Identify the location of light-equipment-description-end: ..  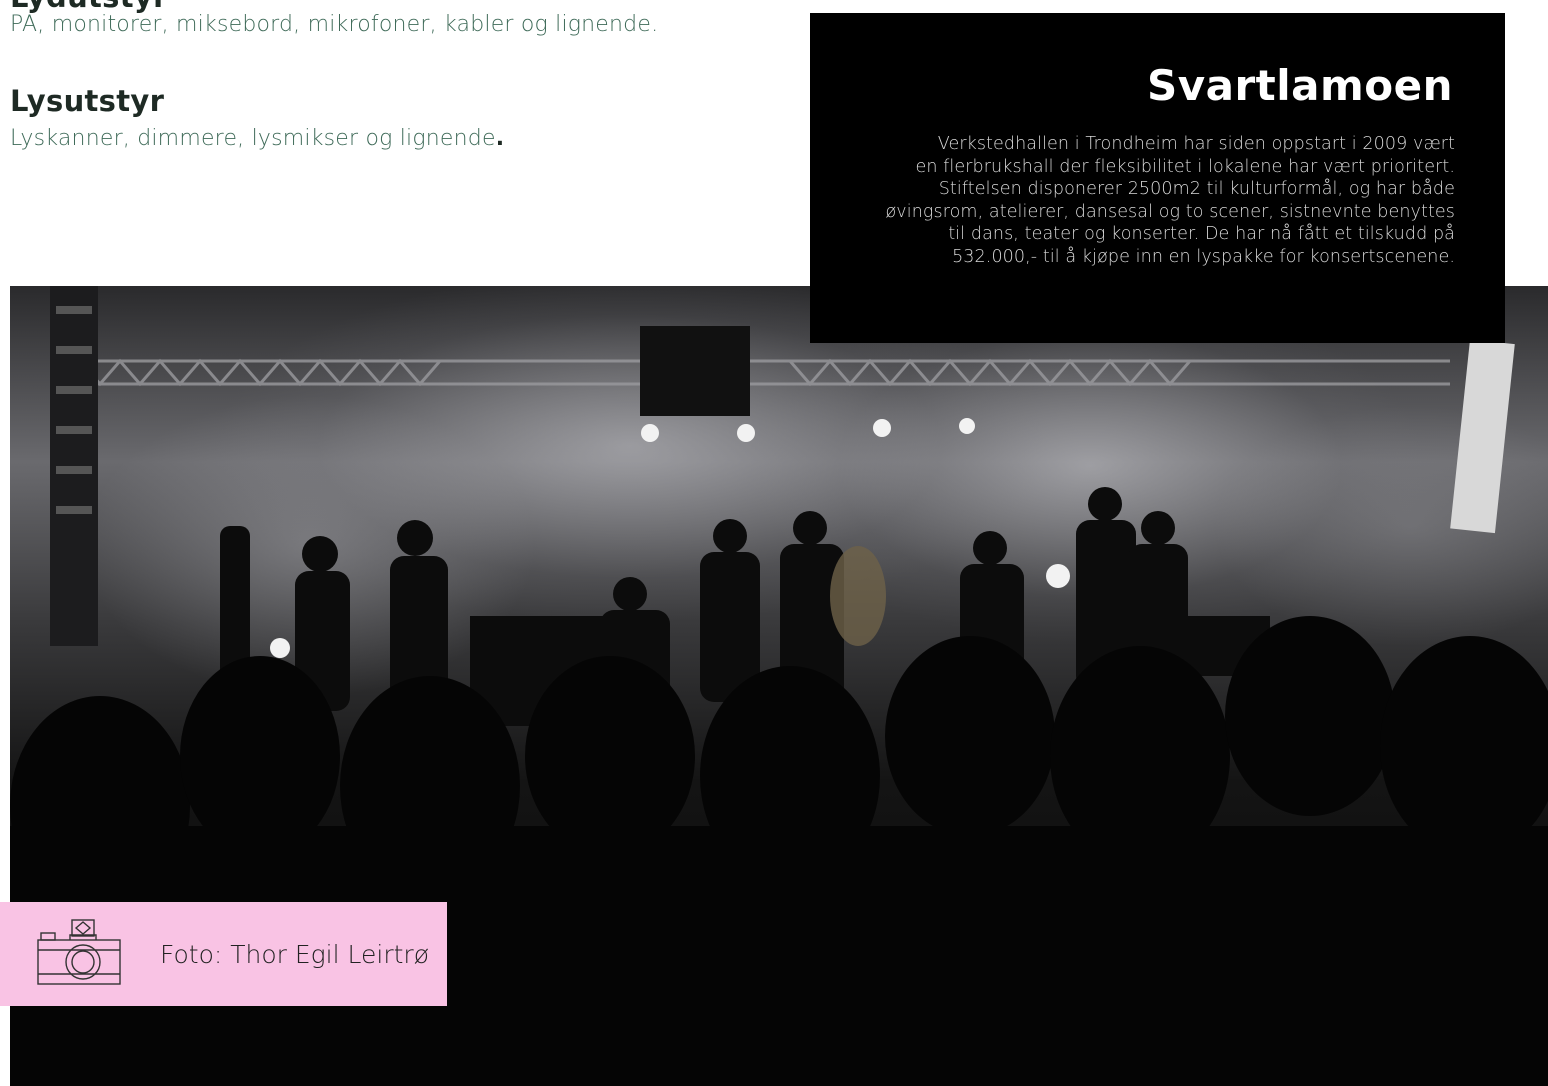
(500, 138).